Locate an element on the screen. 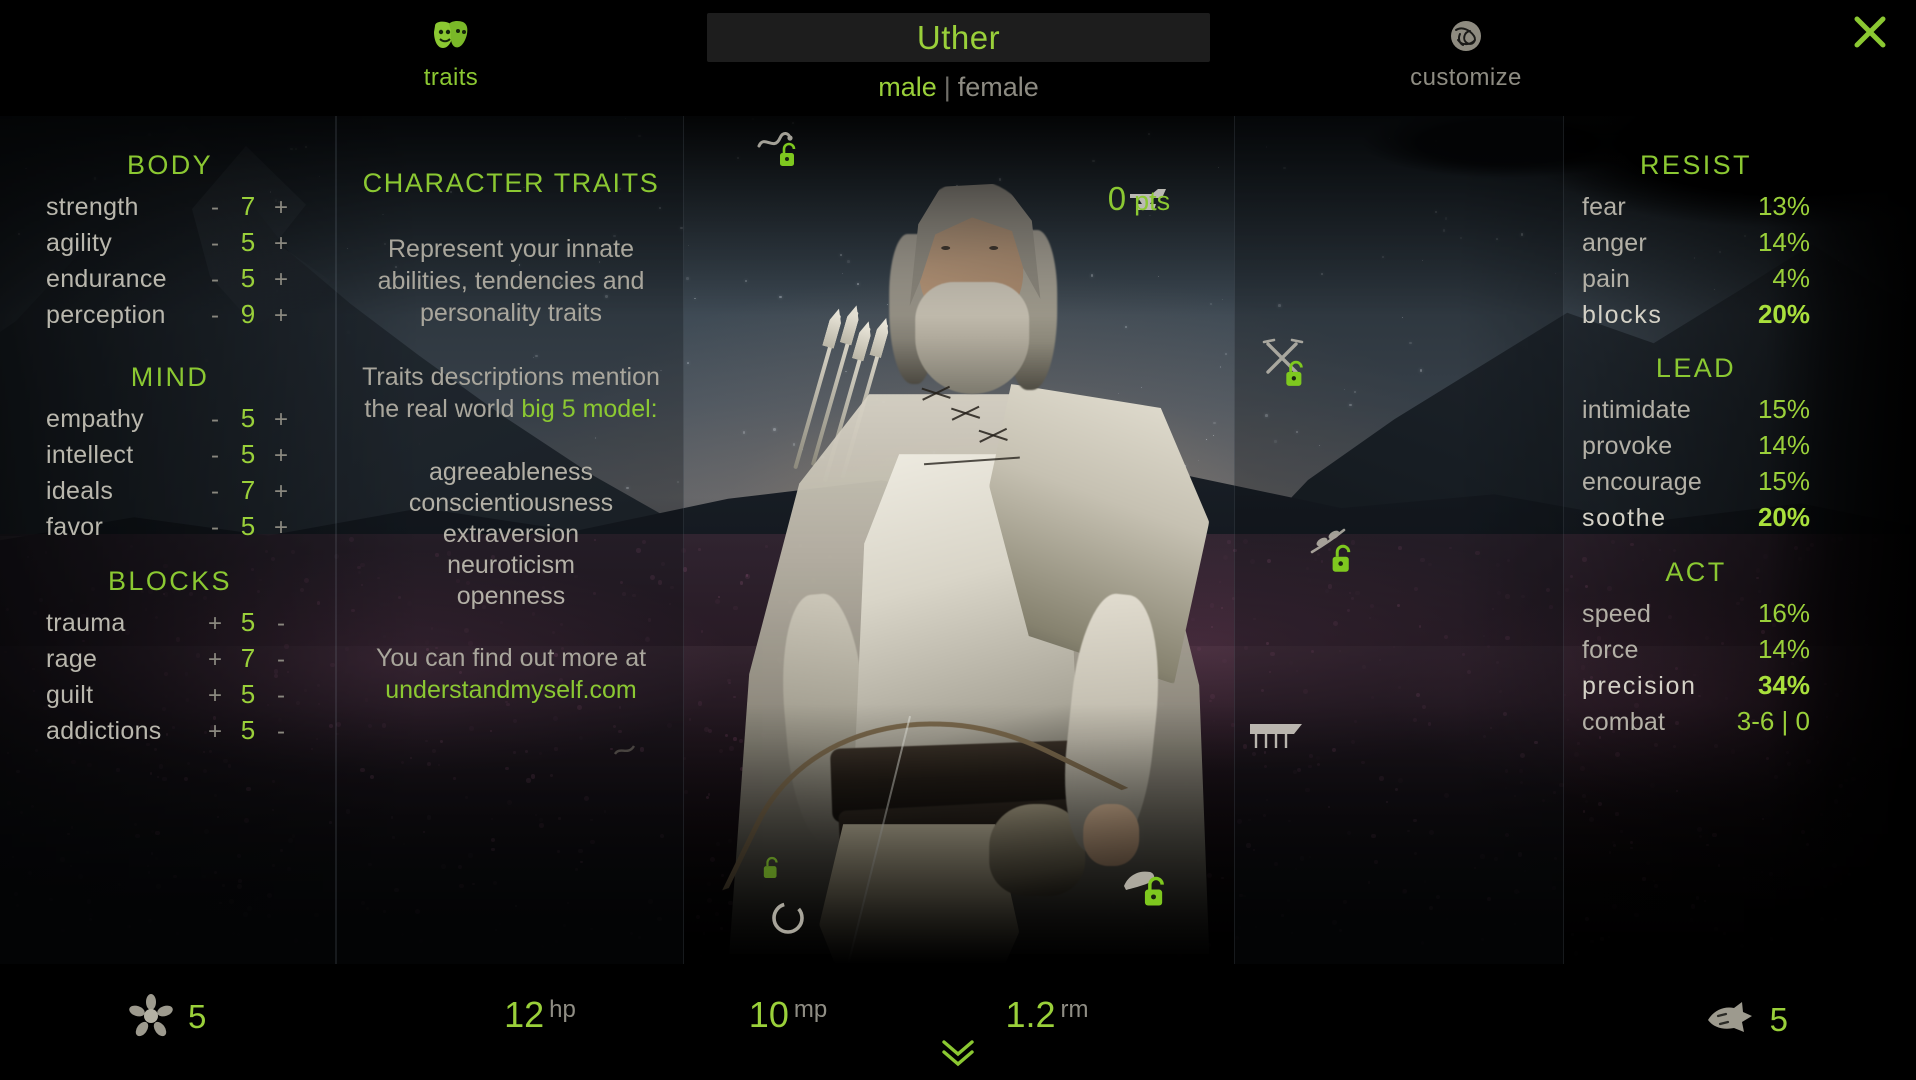  attr-decrement-strength: - is located at coordinates (215, 208).